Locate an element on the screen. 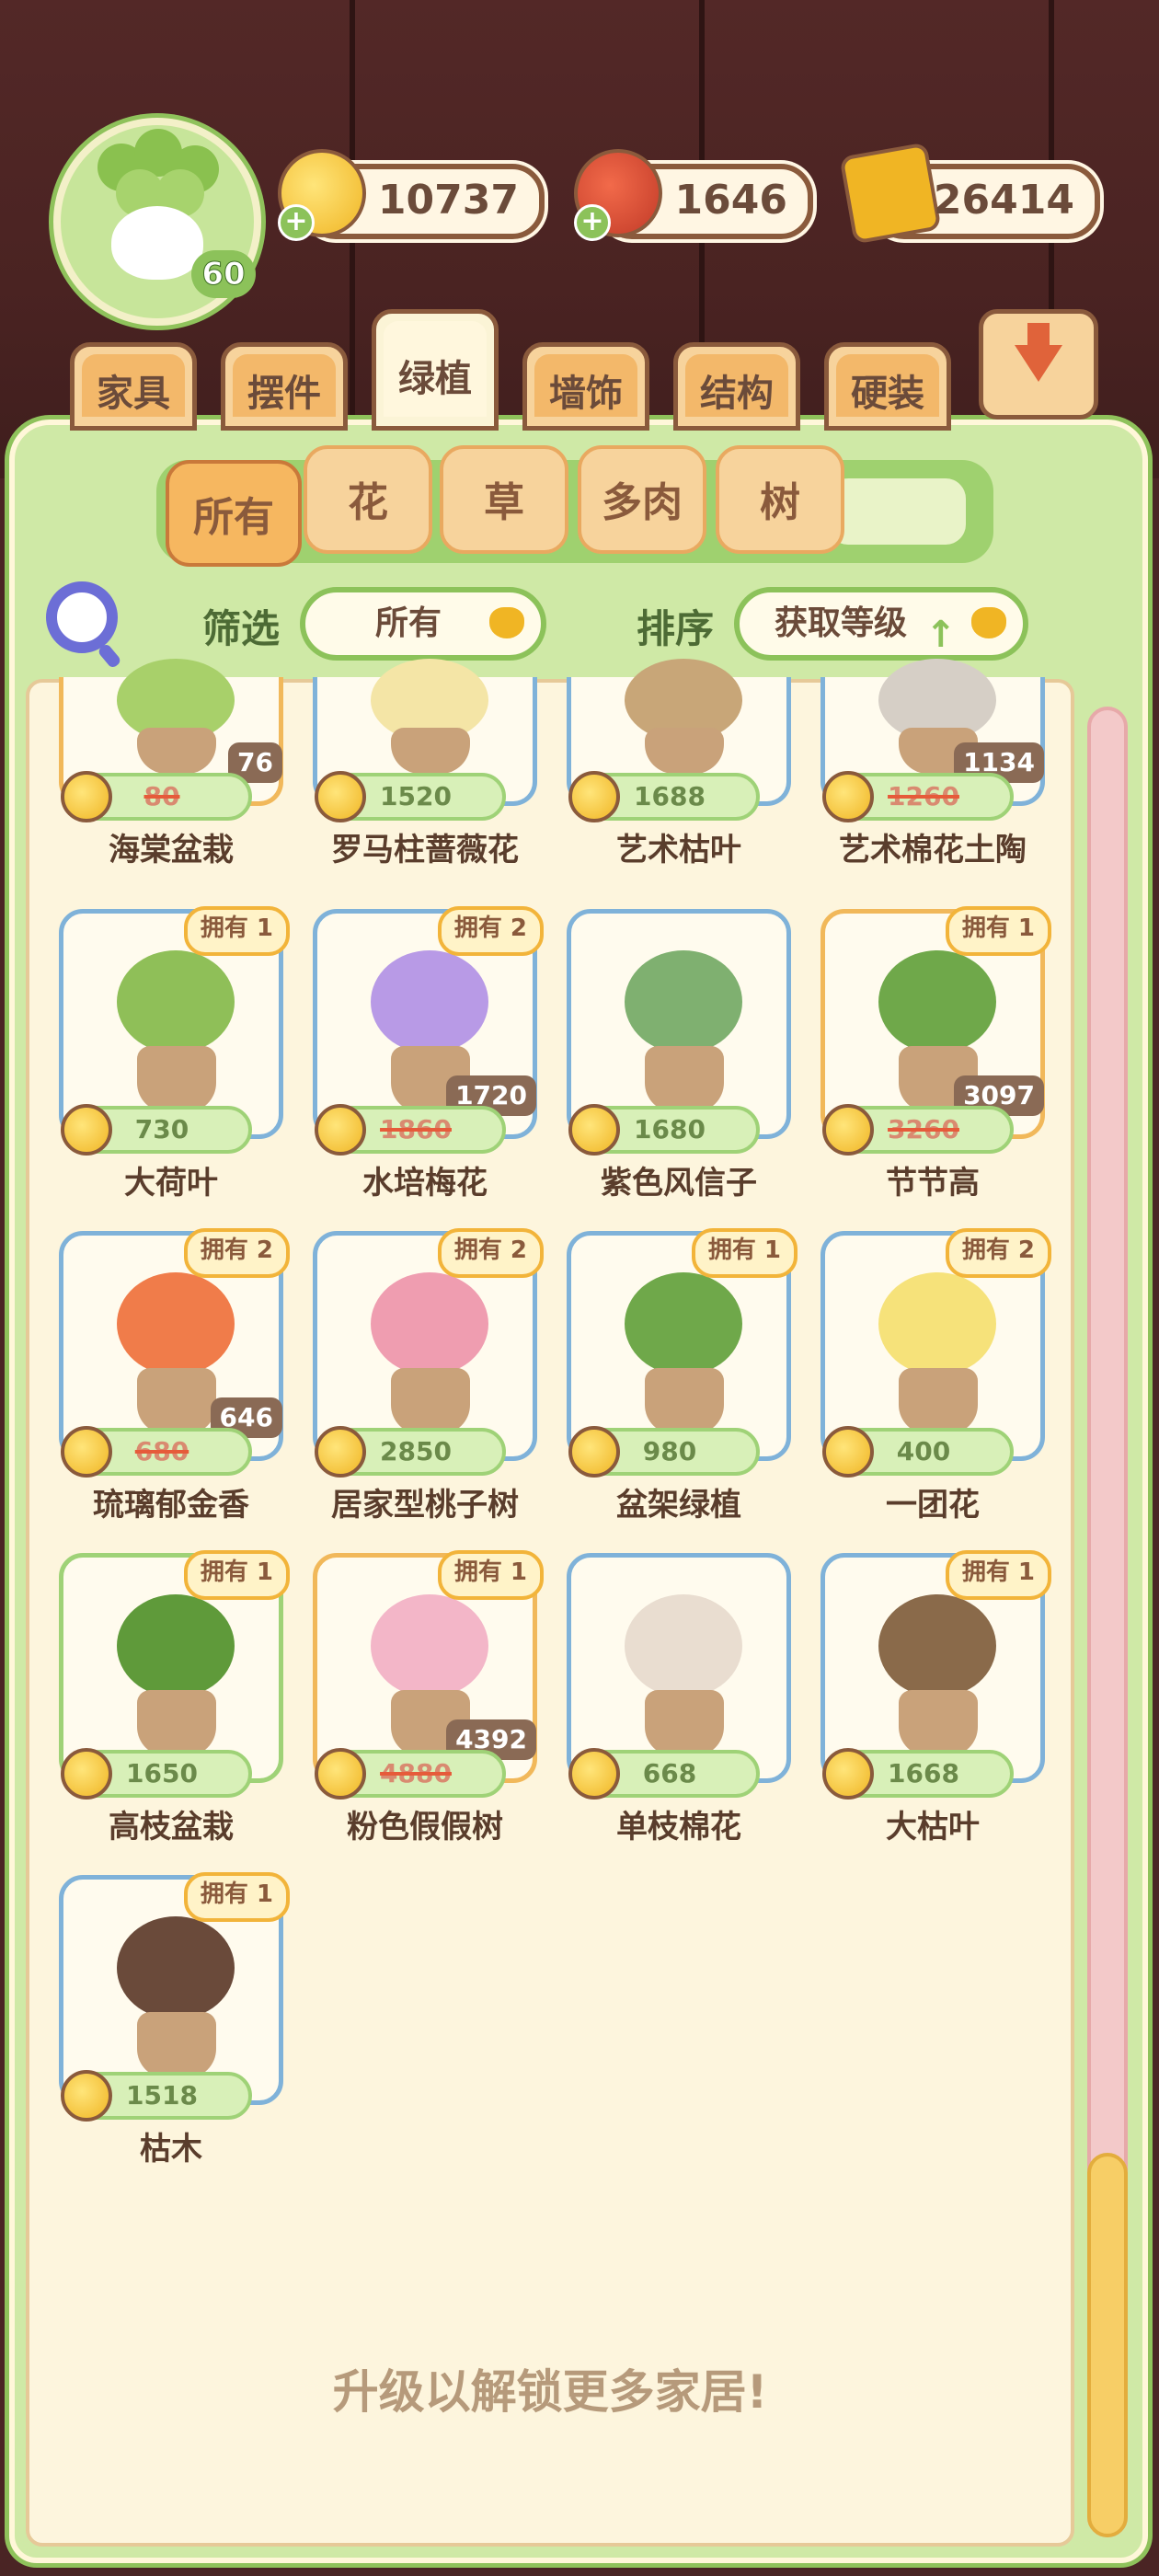 The height and width of the screenshot is (2576, 1159). item-price: 4880 is located at coordinates (410, 1774).